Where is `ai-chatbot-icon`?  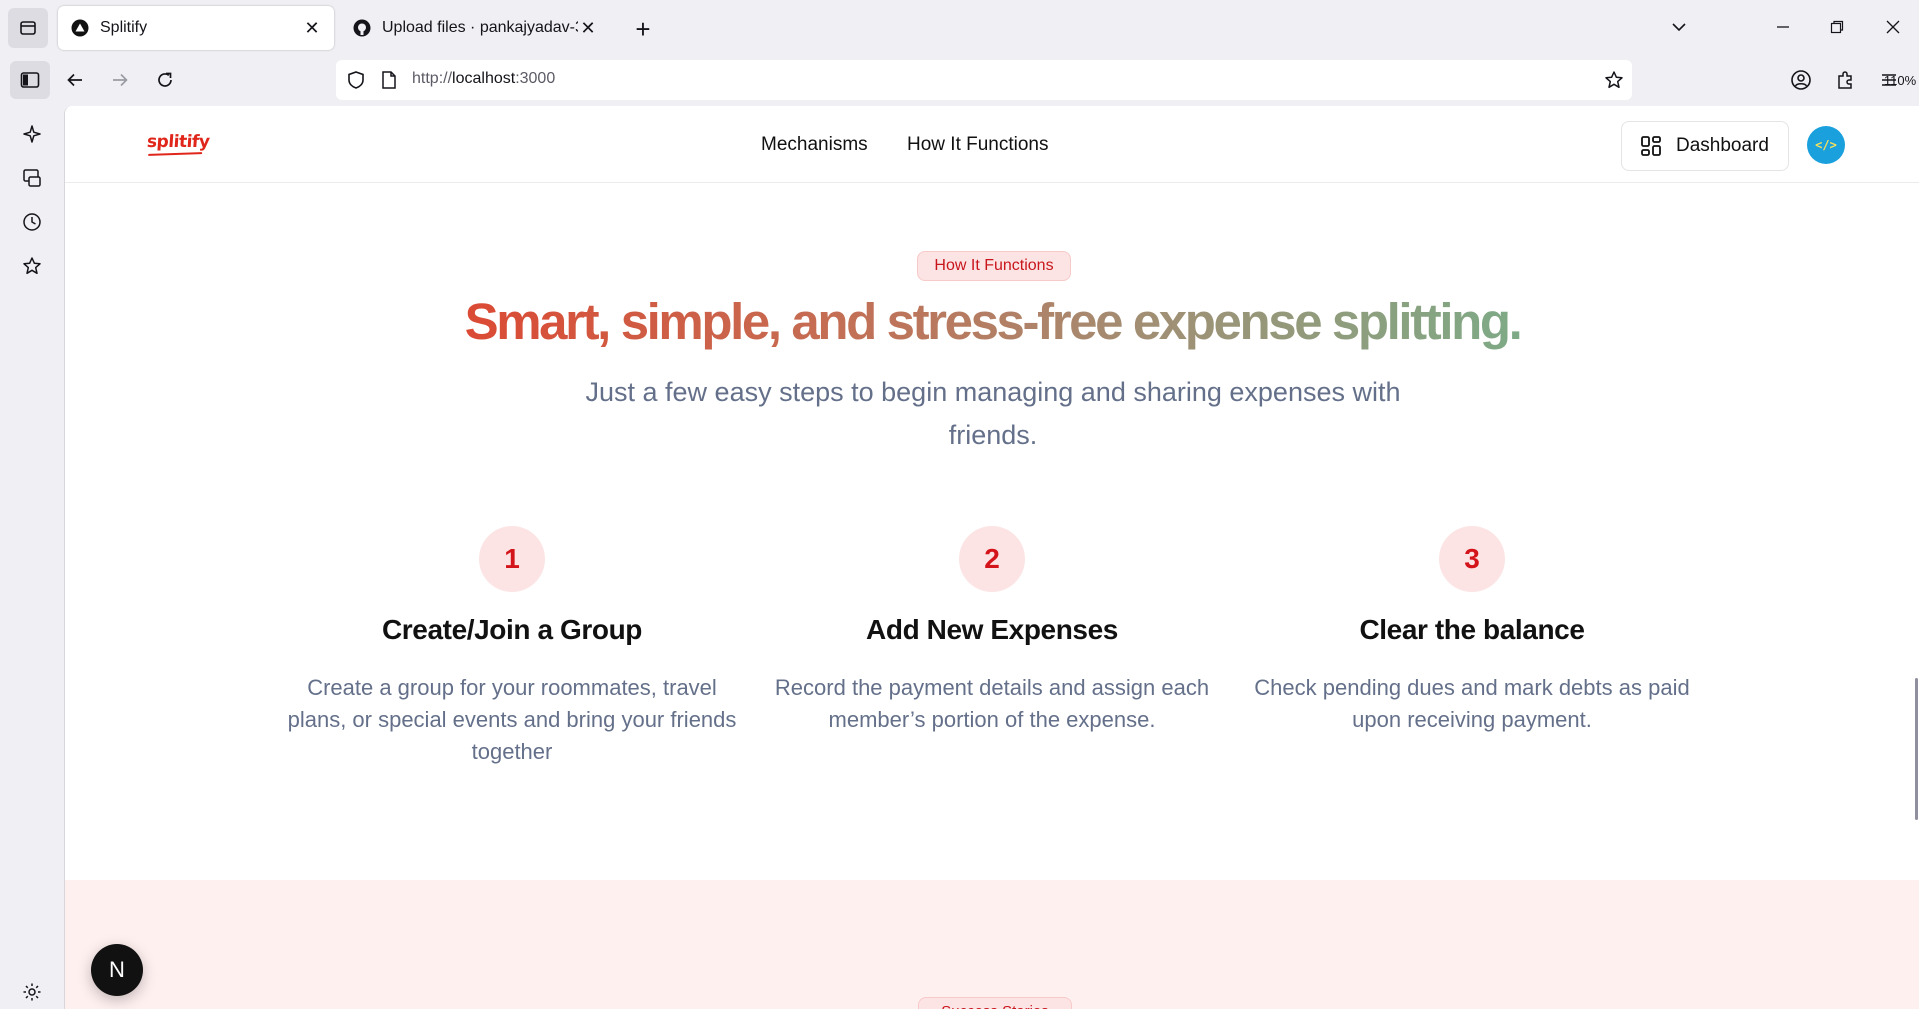 ai-chatbot-icon is located at coordinates (32, 134).